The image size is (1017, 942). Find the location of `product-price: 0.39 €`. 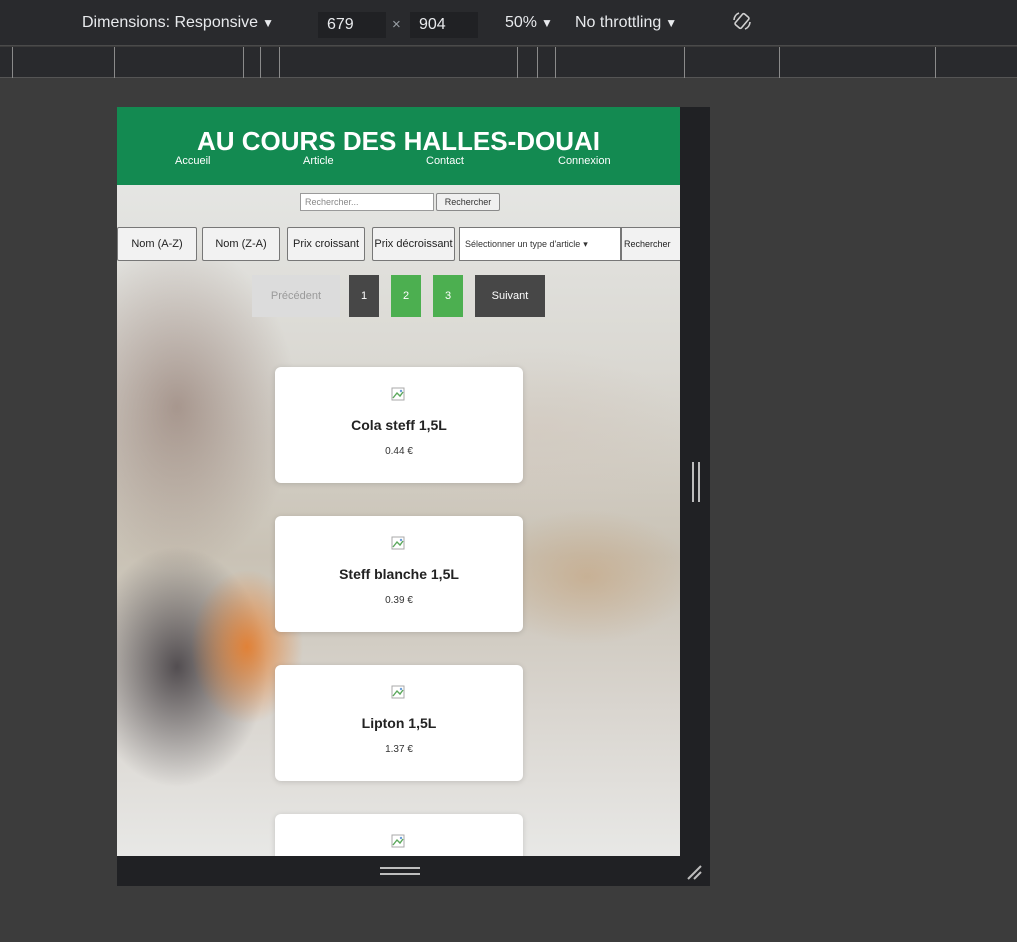

product-price: 0.39 € is located at coordinates (399, 600).